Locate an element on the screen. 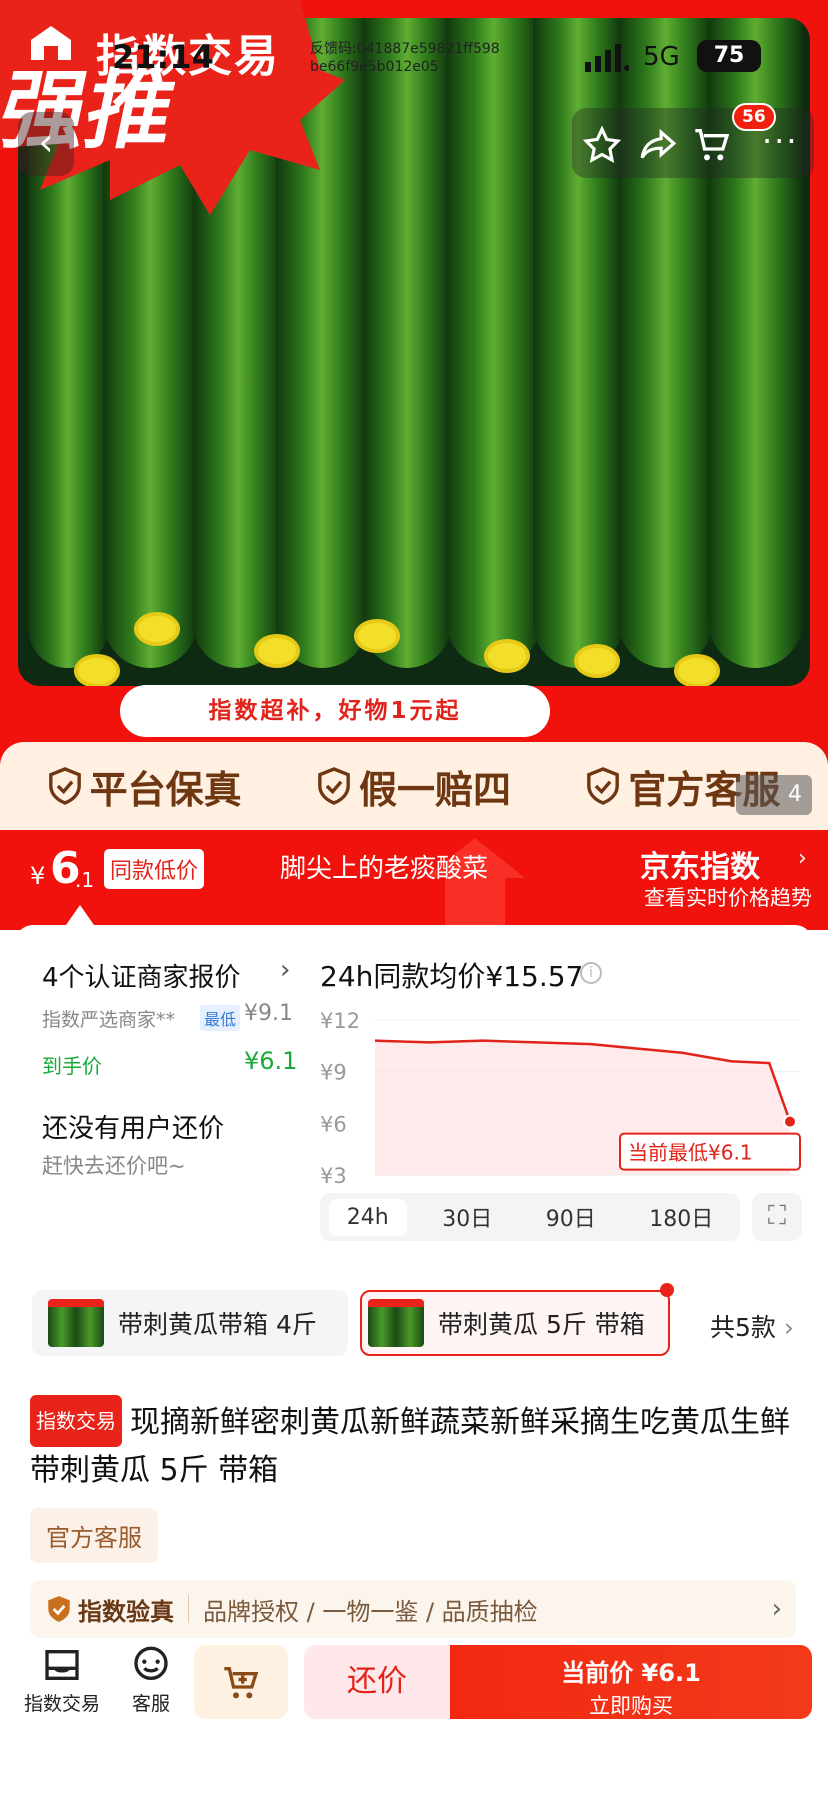 The height and width of the screenshot is (1795, 828). battery-icon: 75 is located at coordinates (729, 56).